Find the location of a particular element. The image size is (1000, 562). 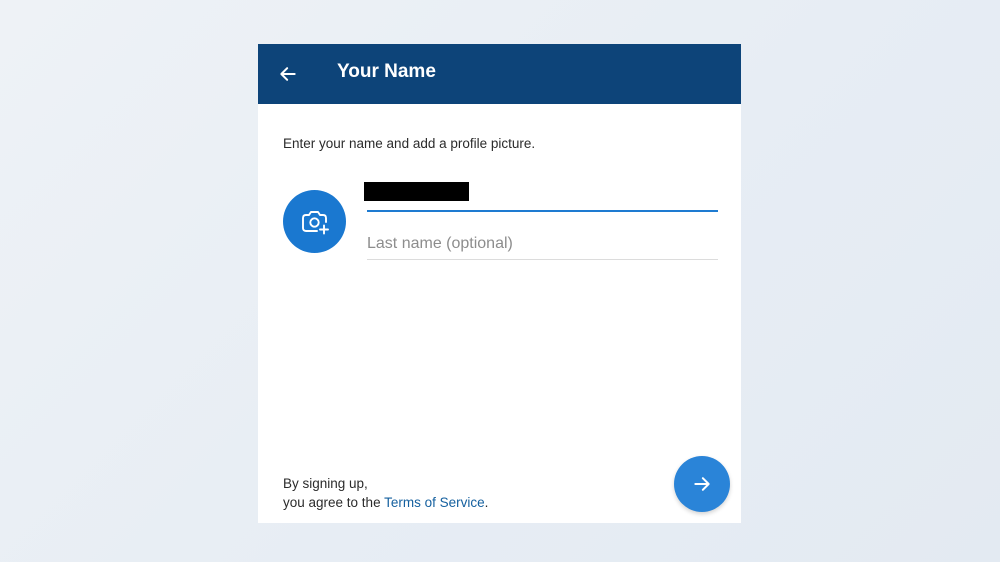

add-profile-picture-button is located at coordinates (314, 221).